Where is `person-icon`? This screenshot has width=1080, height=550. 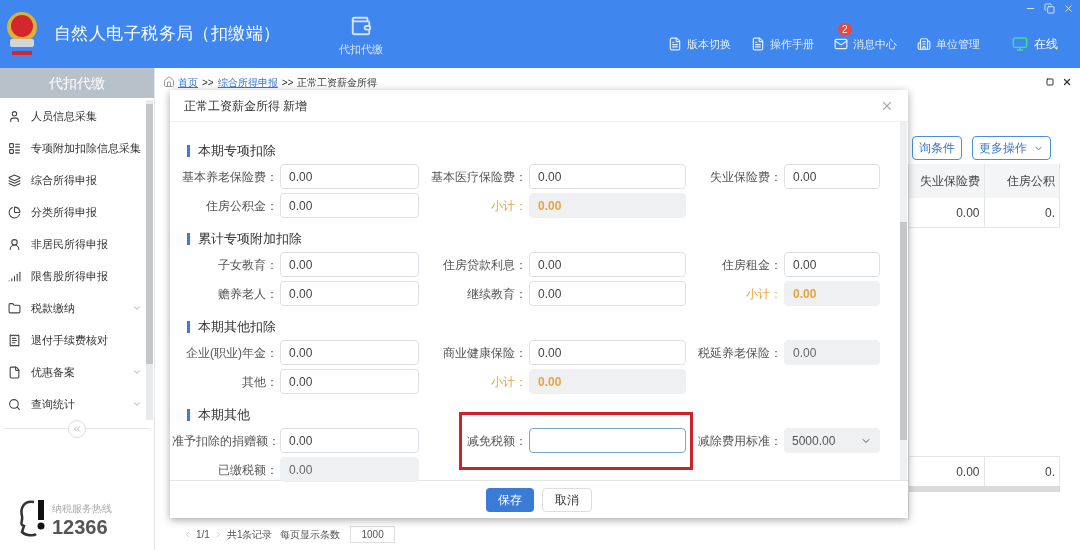
person-icon is located at coordinates (14, 116).